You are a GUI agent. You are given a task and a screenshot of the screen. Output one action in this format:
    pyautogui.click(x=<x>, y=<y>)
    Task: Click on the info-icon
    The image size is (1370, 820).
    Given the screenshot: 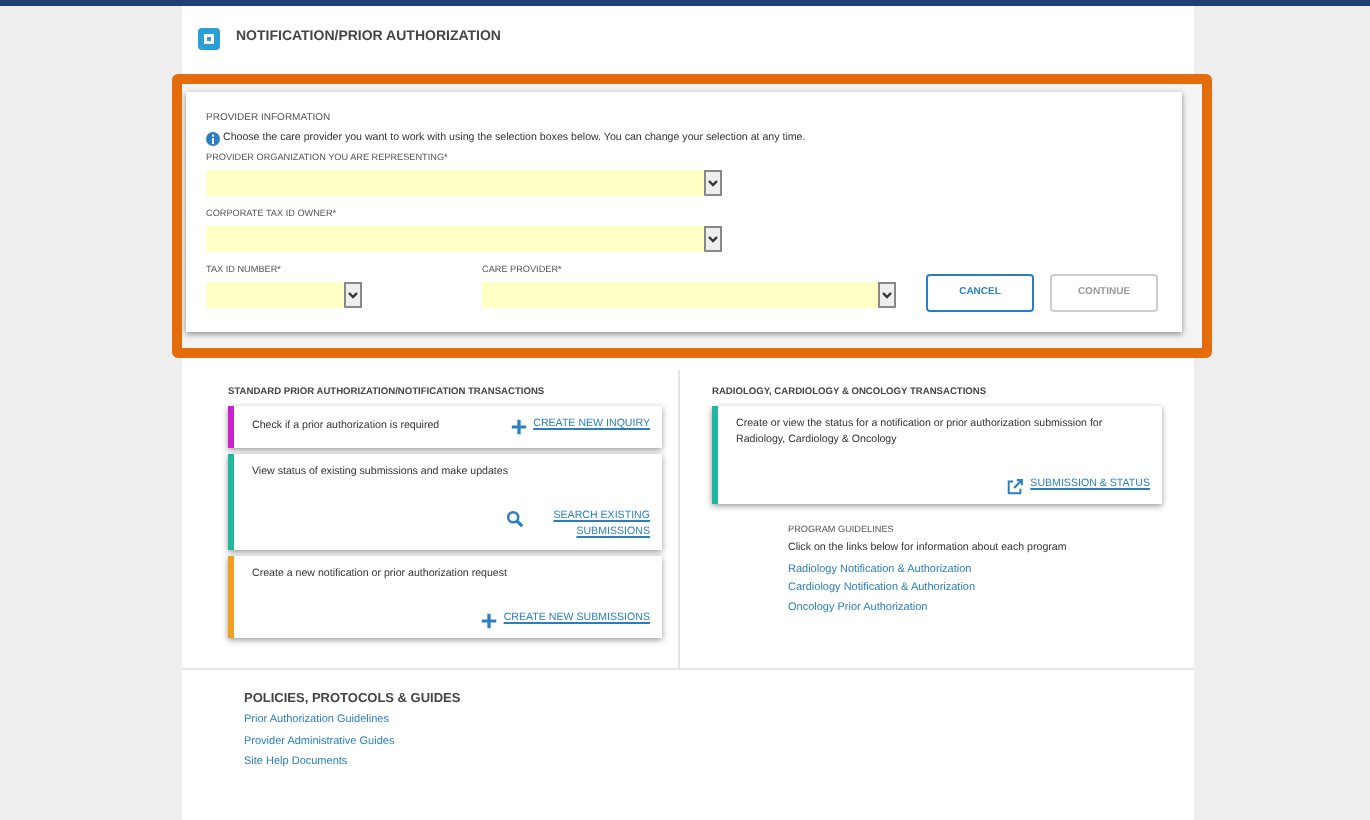 What is the action you would take?
    pyautogui.click(x=213, y=138)
    